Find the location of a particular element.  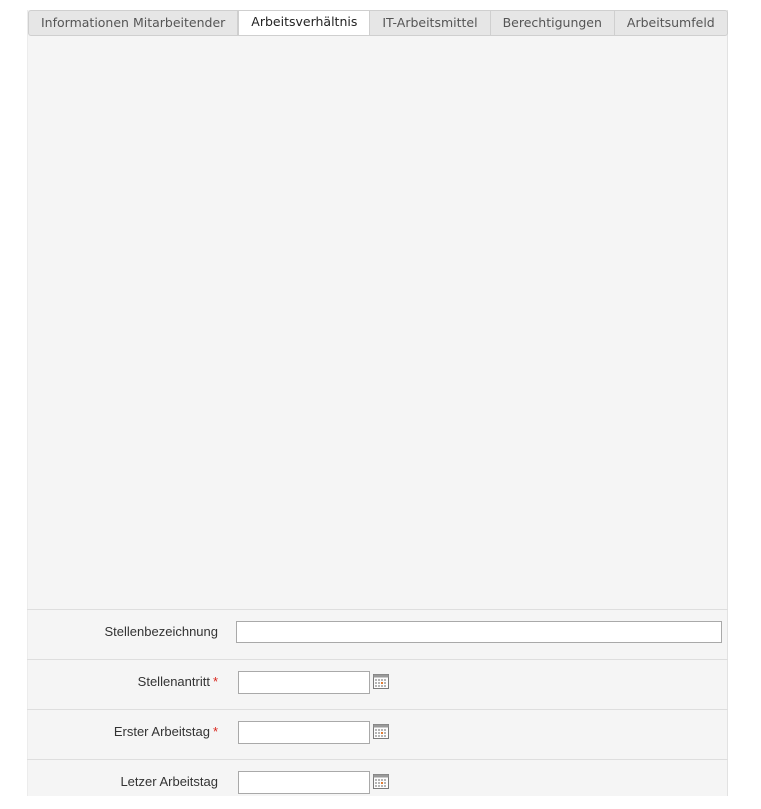

form-row-job-title: Stellenbezeichnung is located at coordinates (377, 634).